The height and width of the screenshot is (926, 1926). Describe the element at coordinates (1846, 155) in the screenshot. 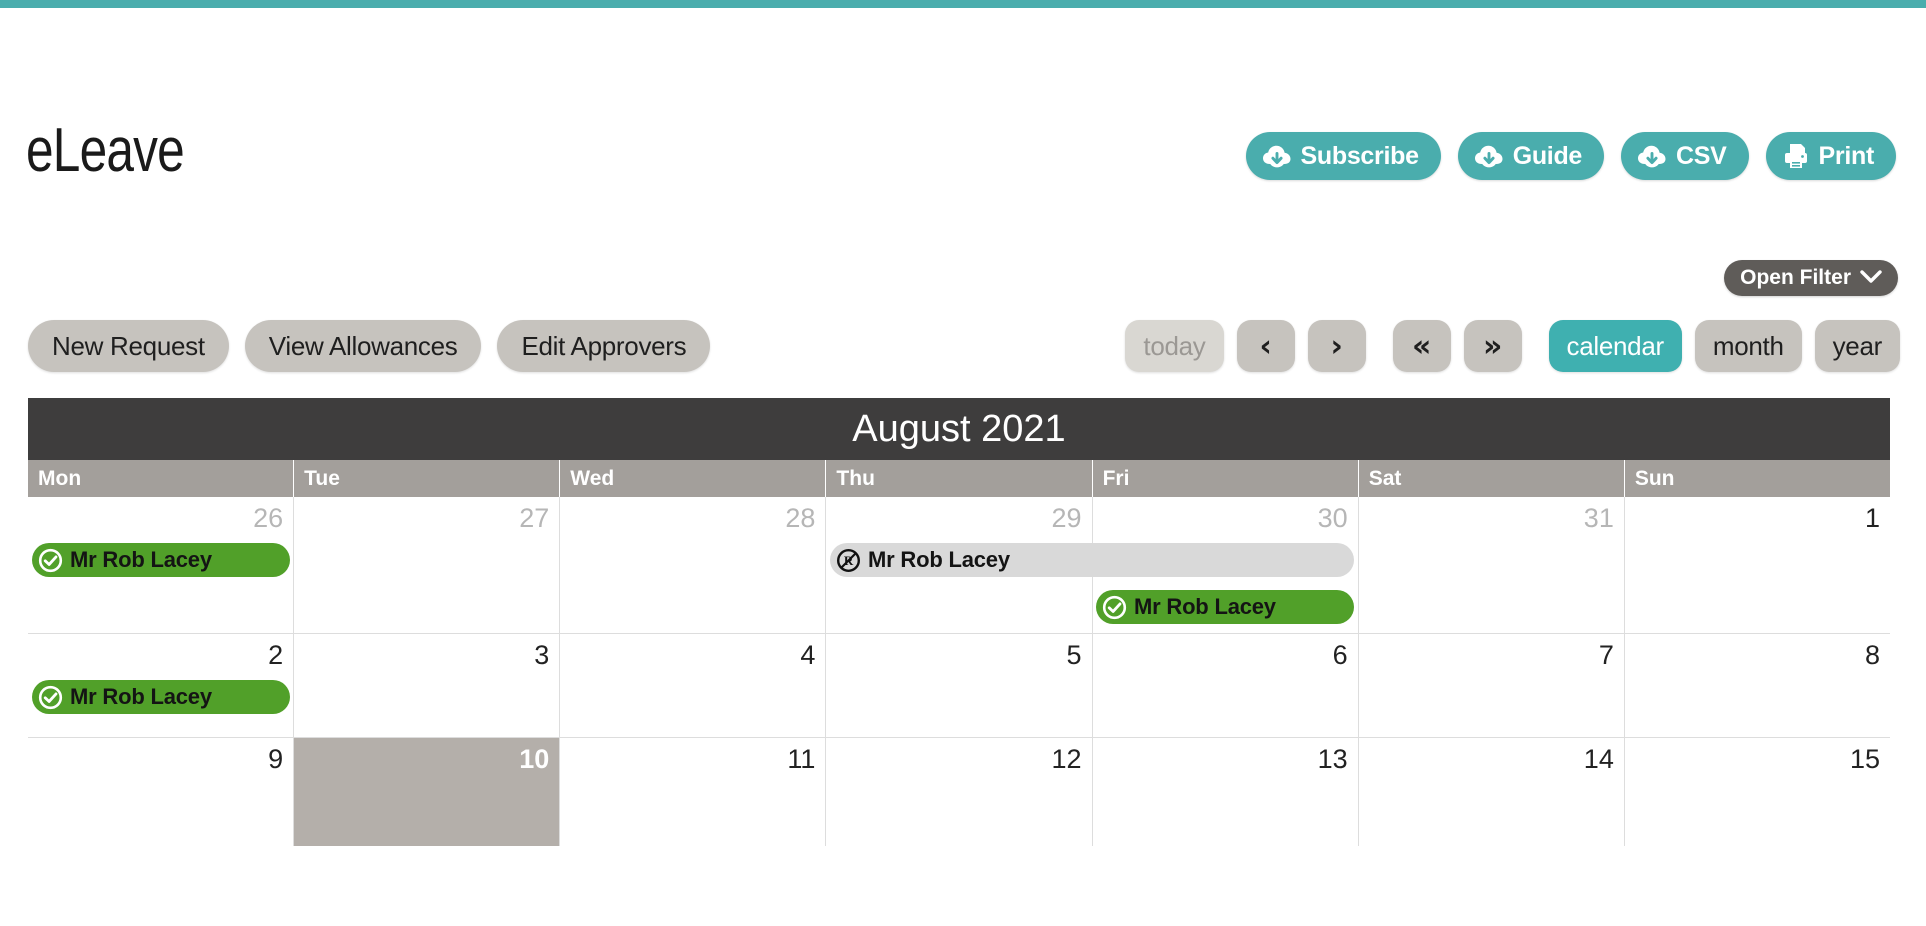

I see `button-label: Print` at that location.